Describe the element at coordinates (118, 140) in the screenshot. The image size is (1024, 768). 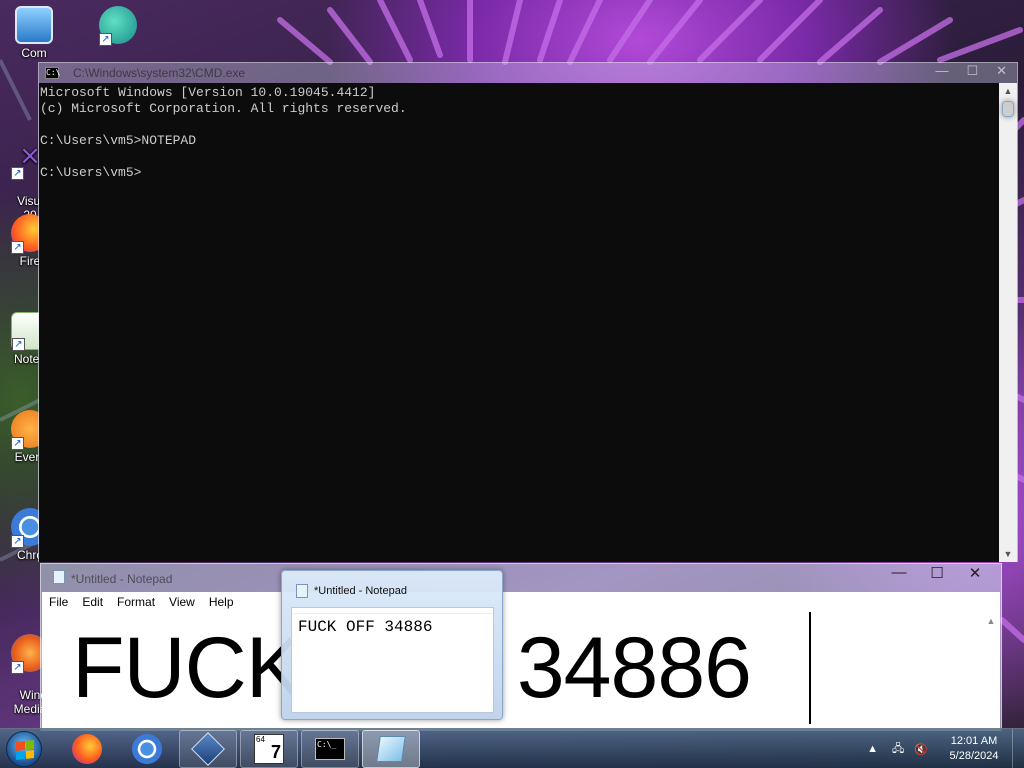
I see `console-line: C:\Users\vm5>NOTEPAD` at that location.